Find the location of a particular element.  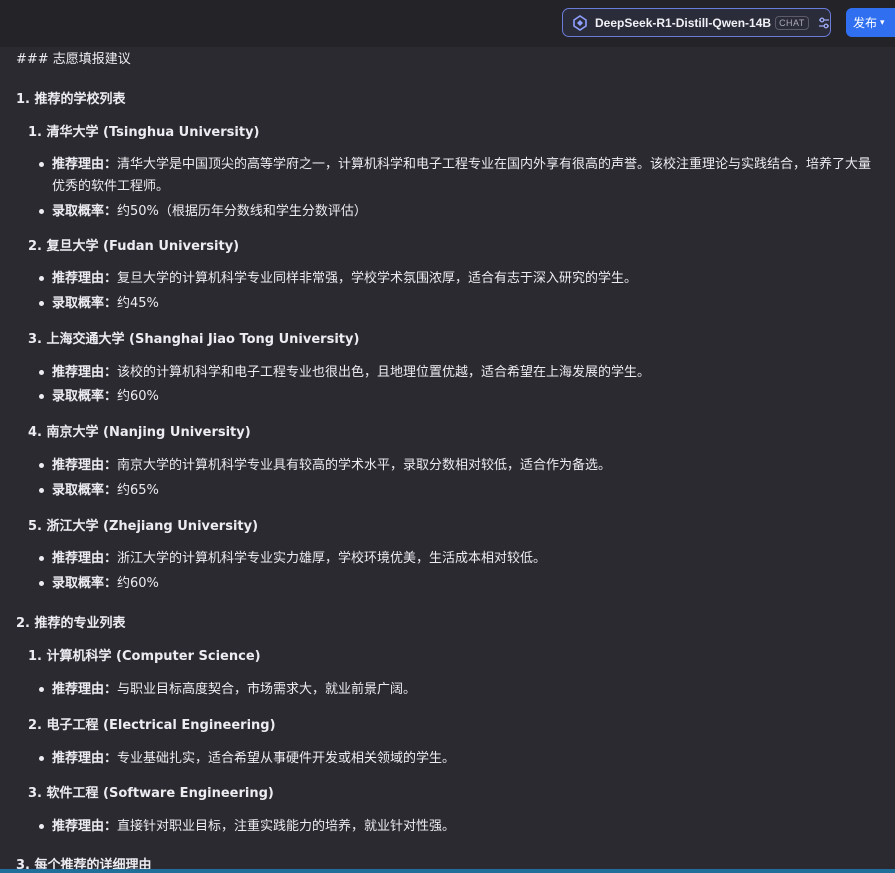

major-3-reason: 推荐理由：直接针对职业目标，注重实践能力的培养，就业针对性强。 is located at coordinates (461, 827).